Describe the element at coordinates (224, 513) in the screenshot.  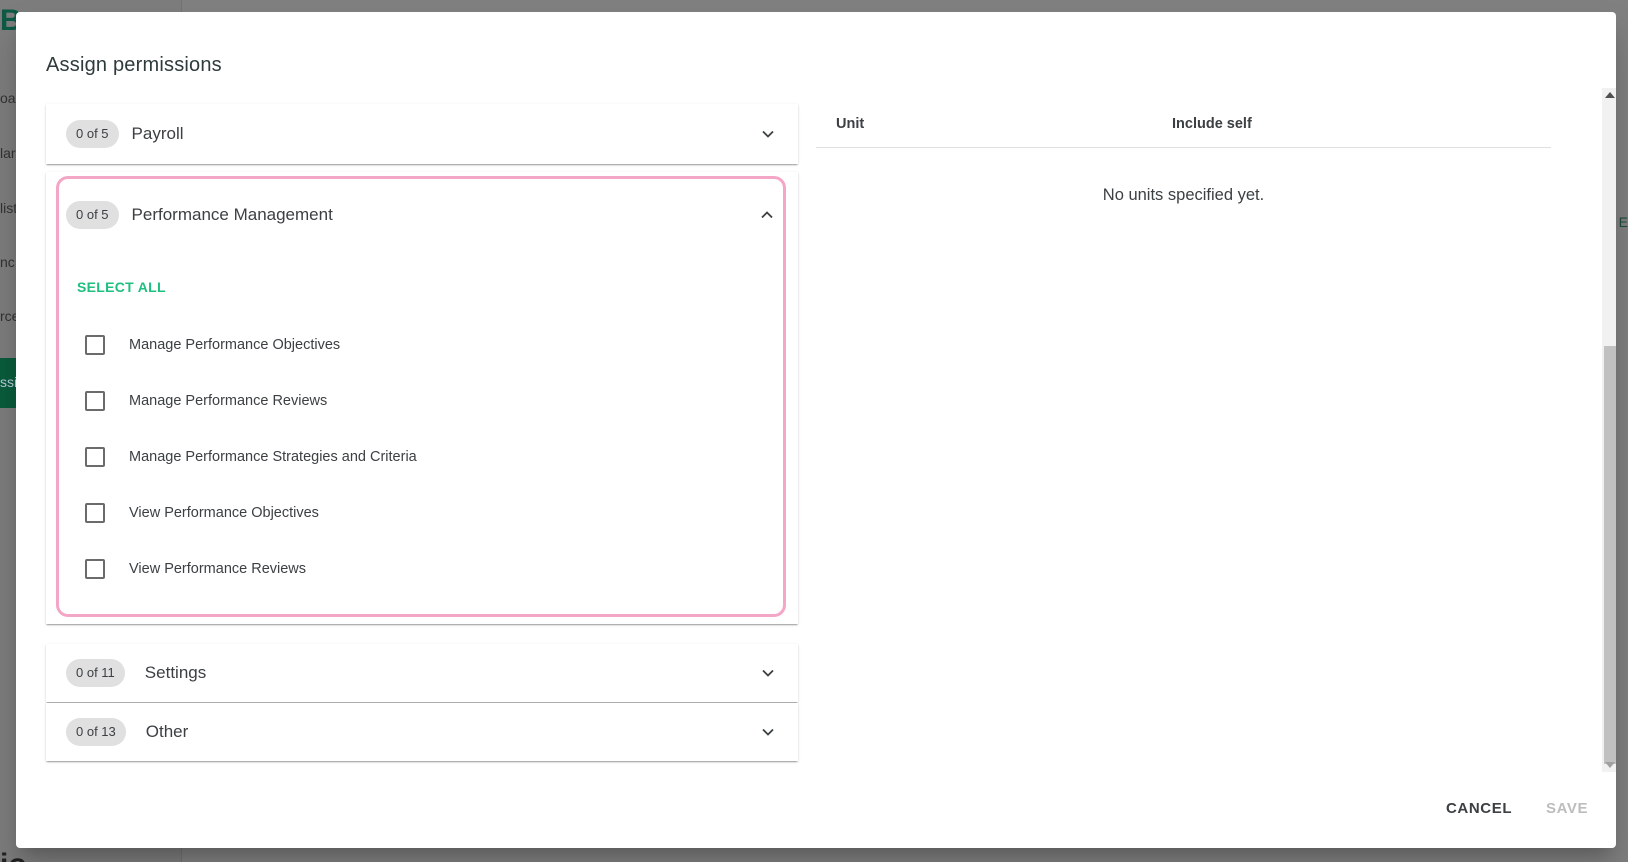
I see `permission-label: View Performance Objectives` at that location.